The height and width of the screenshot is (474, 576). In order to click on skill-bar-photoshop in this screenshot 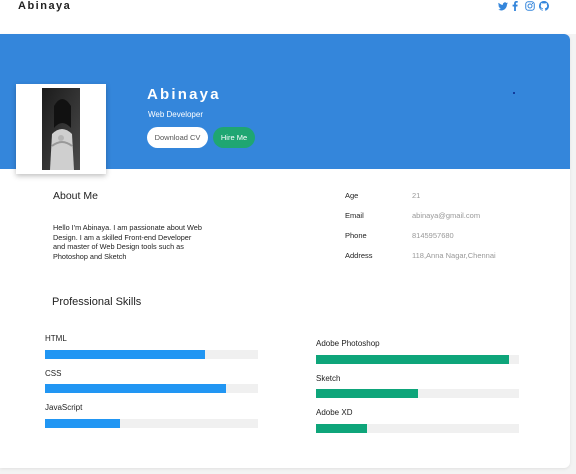, I will do `click(417, 359)`.